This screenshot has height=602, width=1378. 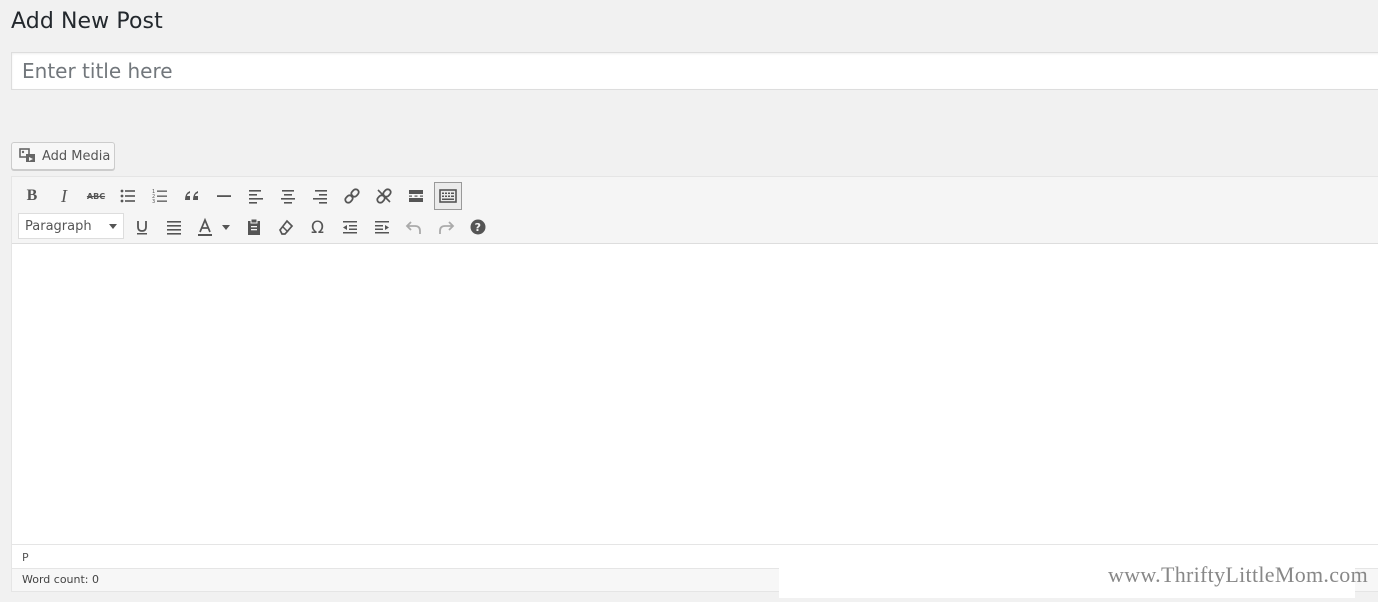 I want to click on page-title: Add New Post, so click(x=87, y=21).